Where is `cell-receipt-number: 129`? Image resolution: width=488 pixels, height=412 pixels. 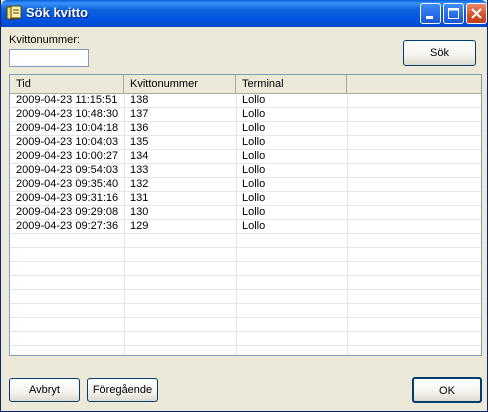 cell-receipt-number: 129 is located at coordinates (139, 226).